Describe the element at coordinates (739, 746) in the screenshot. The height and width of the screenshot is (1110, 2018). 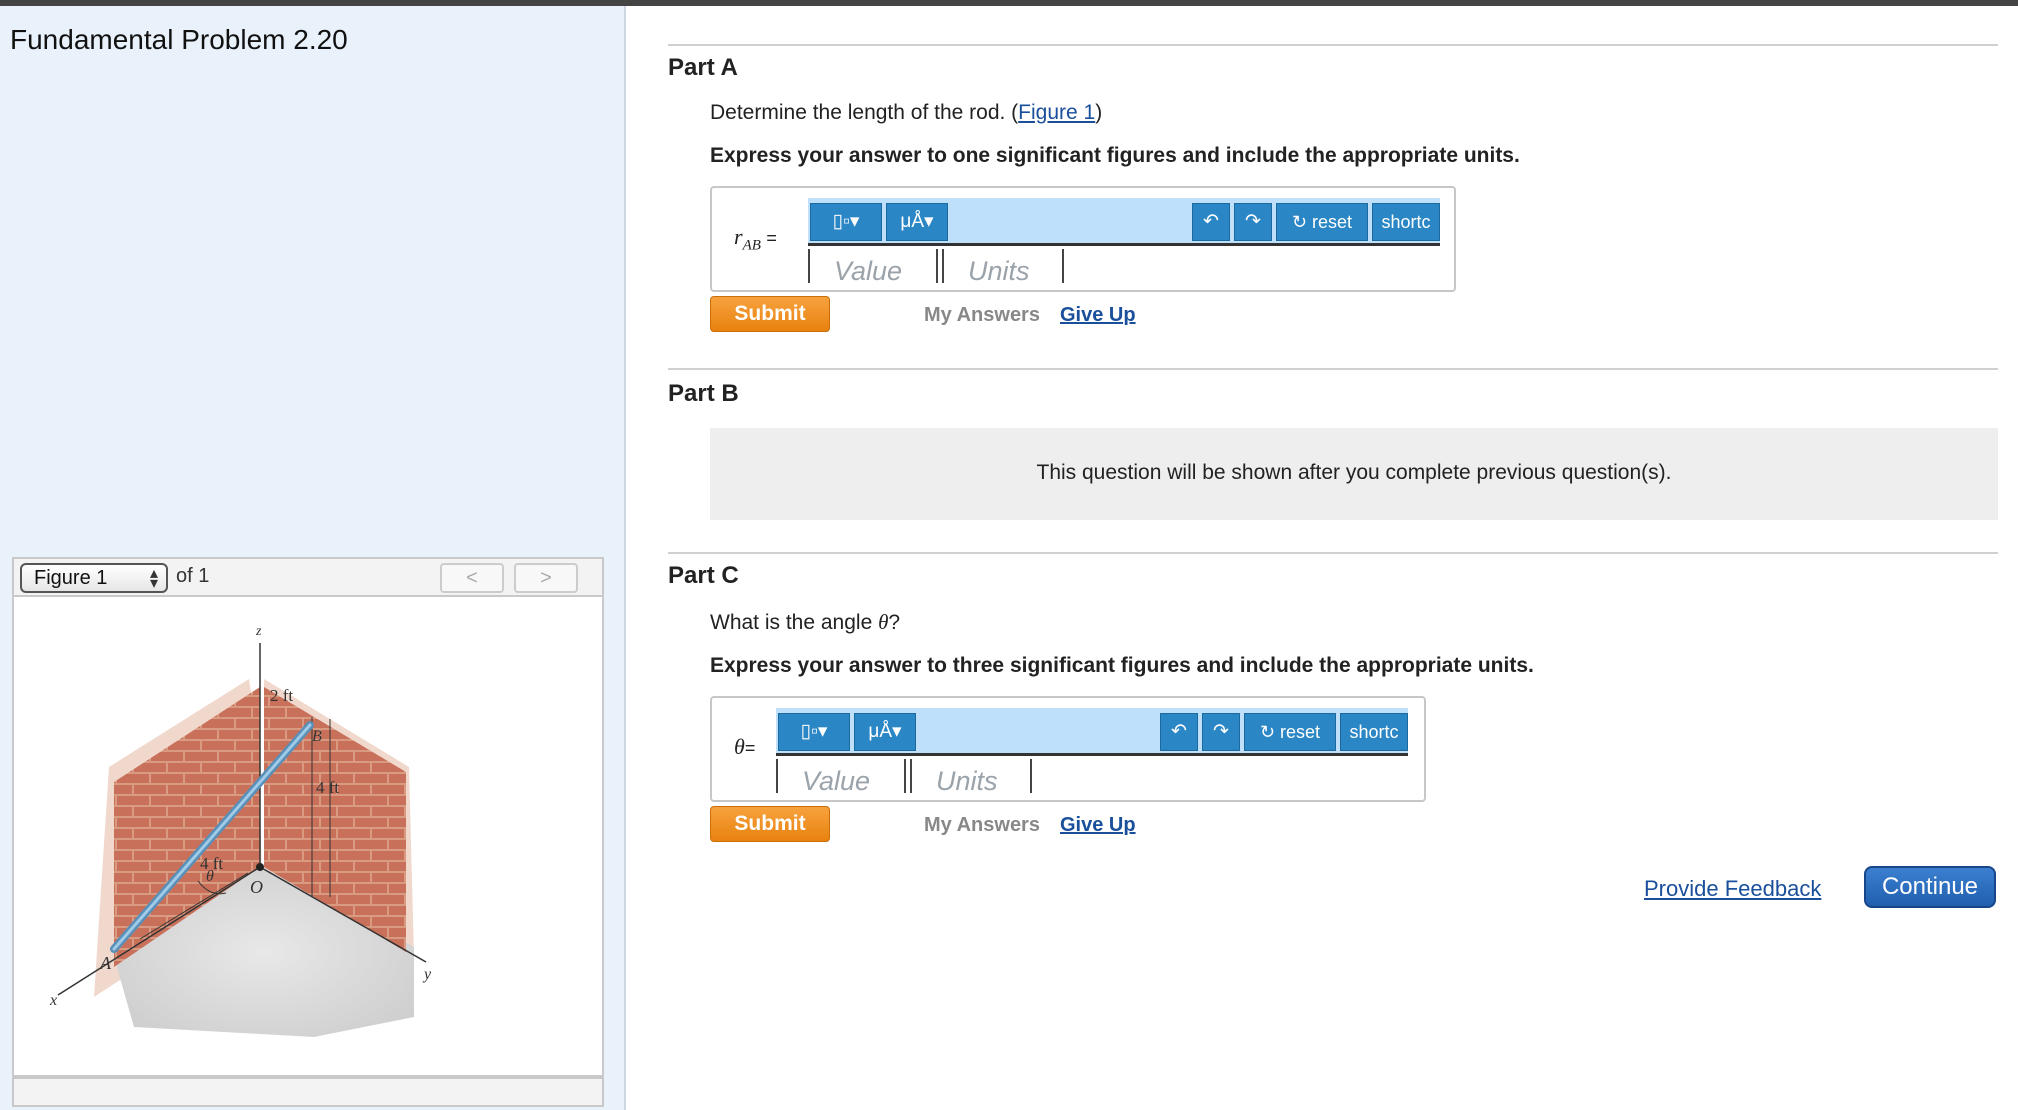
I see `part-c-variable: θ` at that location.